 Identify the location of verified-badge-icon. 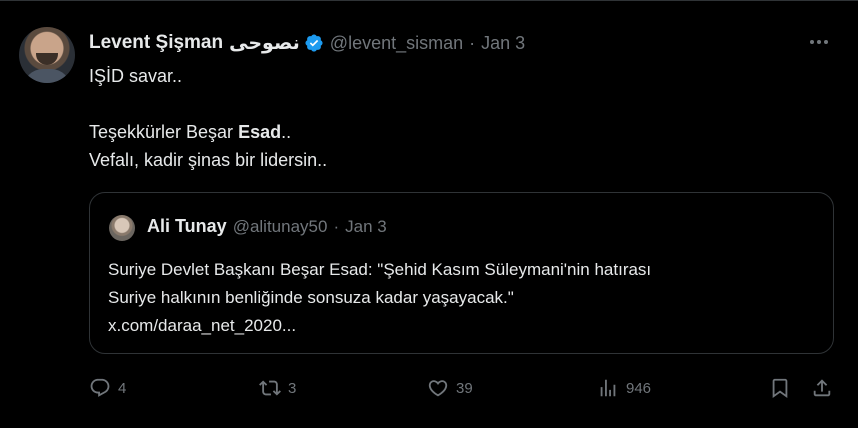
(314, 43).